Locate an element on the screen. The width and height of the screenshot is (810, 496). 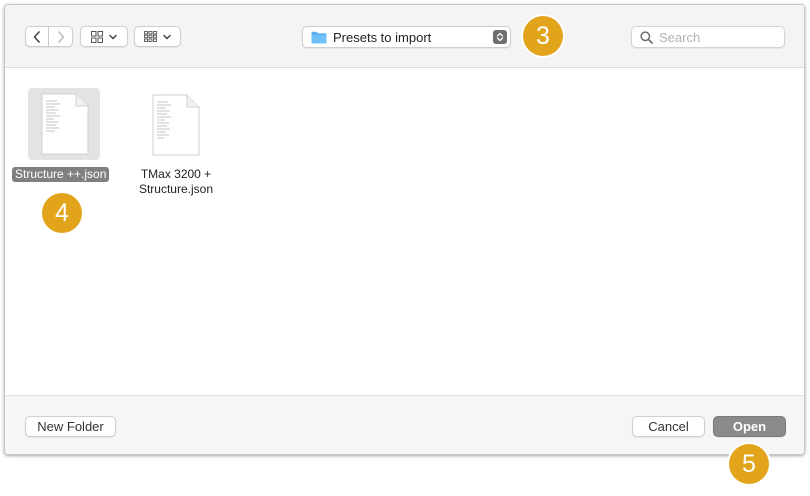
cancel-button: Cancel is located at coordinates (668, 426).